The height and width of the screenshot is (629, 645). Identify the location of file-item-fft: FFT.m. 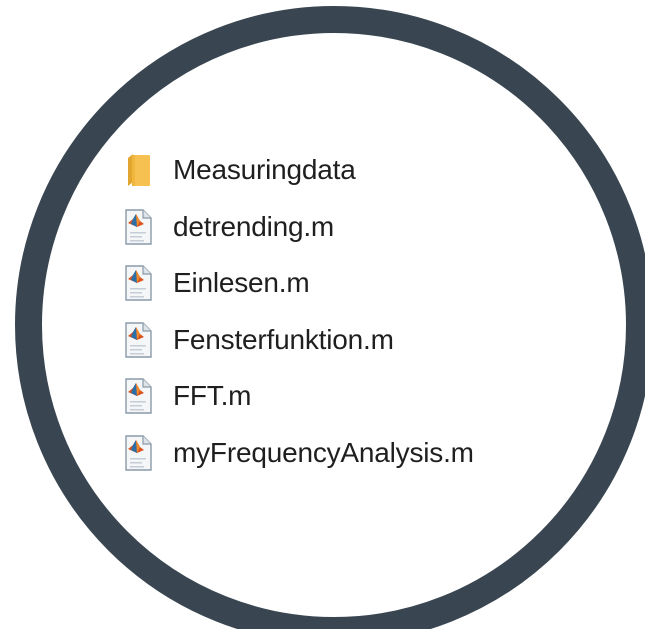
(298, 396).